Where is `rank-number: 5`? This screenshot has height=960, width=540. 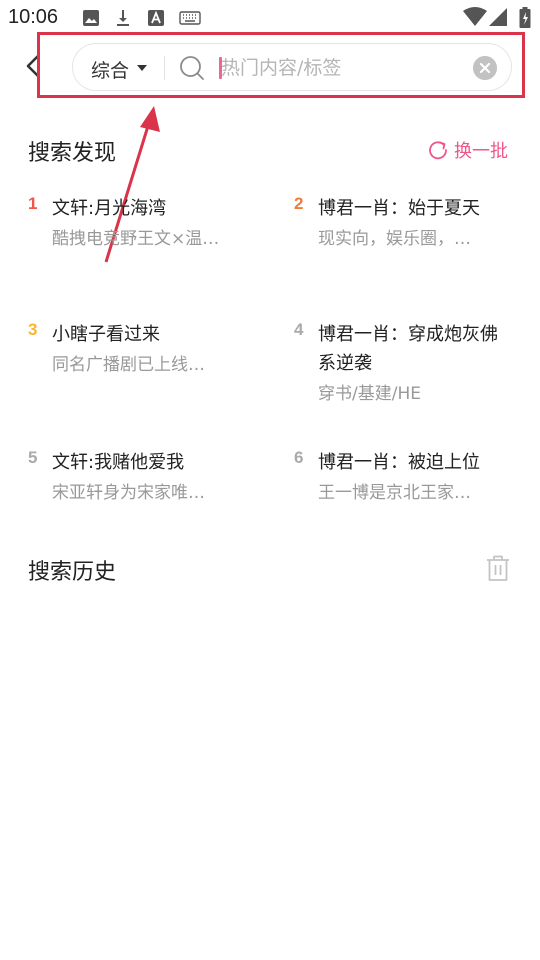
rank-number: 5 is located at coordinates (33, 457).